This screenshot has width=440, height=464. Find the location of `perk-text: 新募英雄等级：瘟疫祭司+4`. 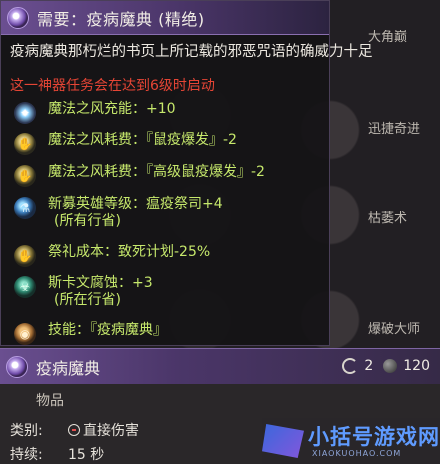

perk-text: 新募英雄等级：瘟疫祭司+4 is located at coordinates (135, 204).